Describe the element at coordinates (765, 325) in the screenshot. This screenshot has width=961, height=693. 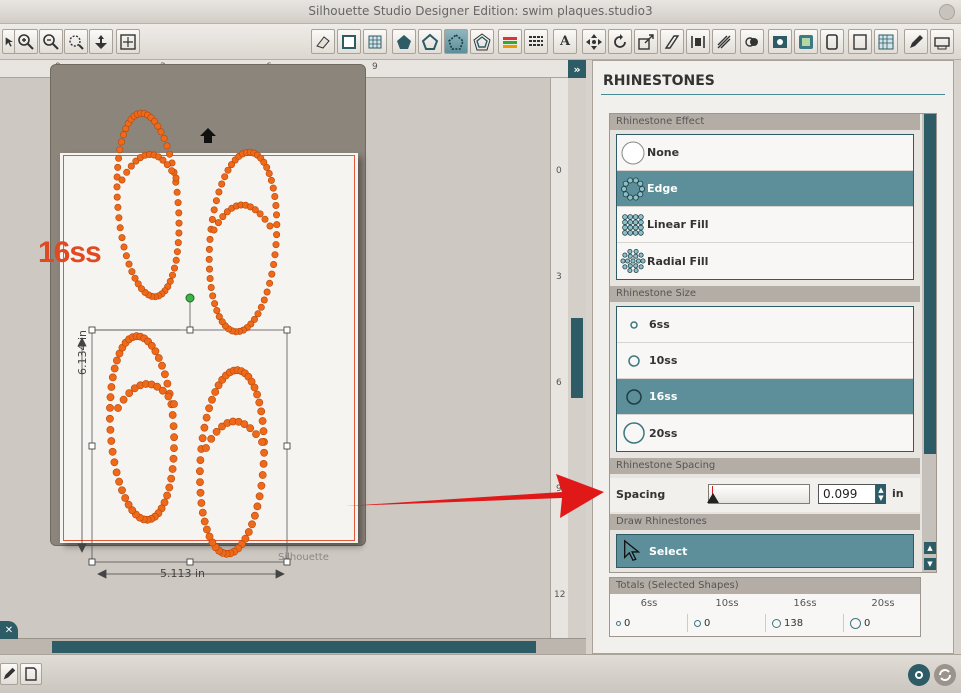
I see `size-option-6ss: 6ss` at that location.